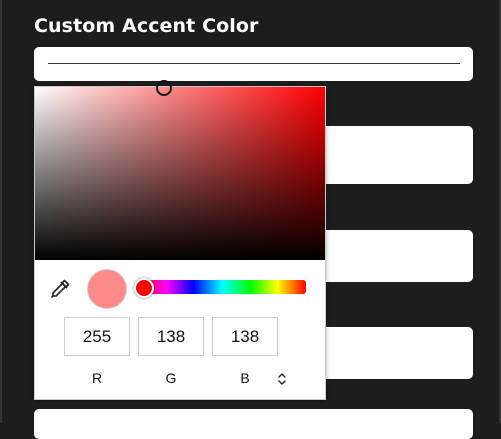 The width and height of the screenshot is (501, 439). What do you see at coordinates (97, 378) in the screenshot?
I see `red-channel-label: R` at bounding box center [97, 378].